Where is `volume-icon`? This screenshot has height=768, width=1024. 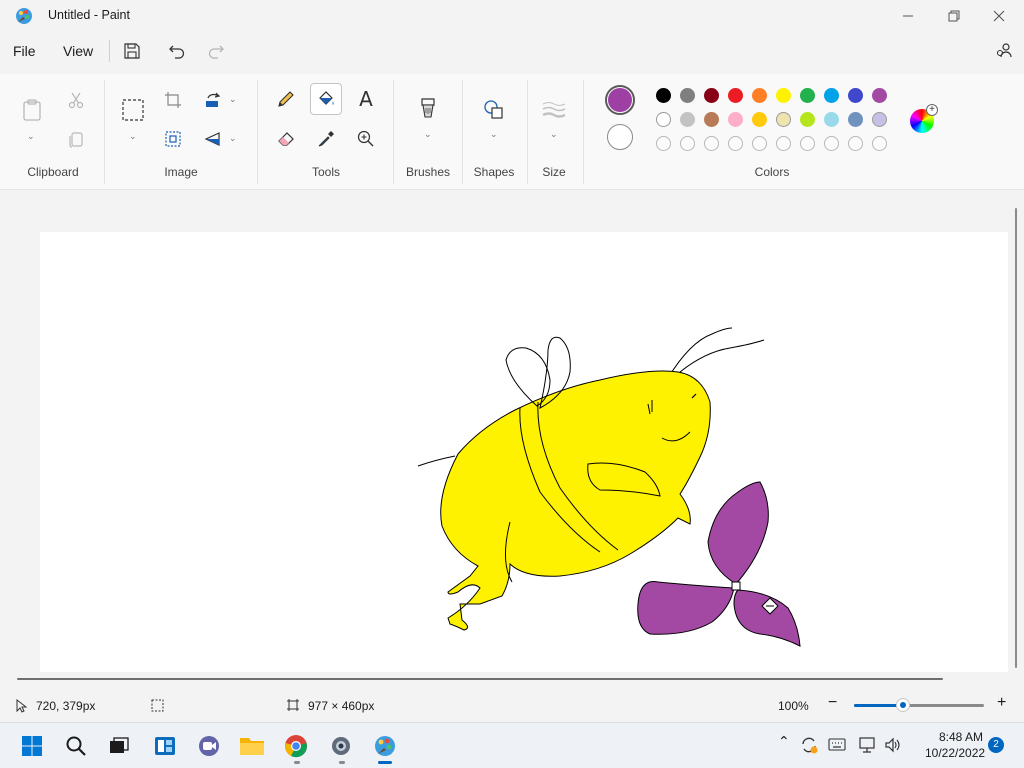
volume-icon is located at coordinates (893, 745).